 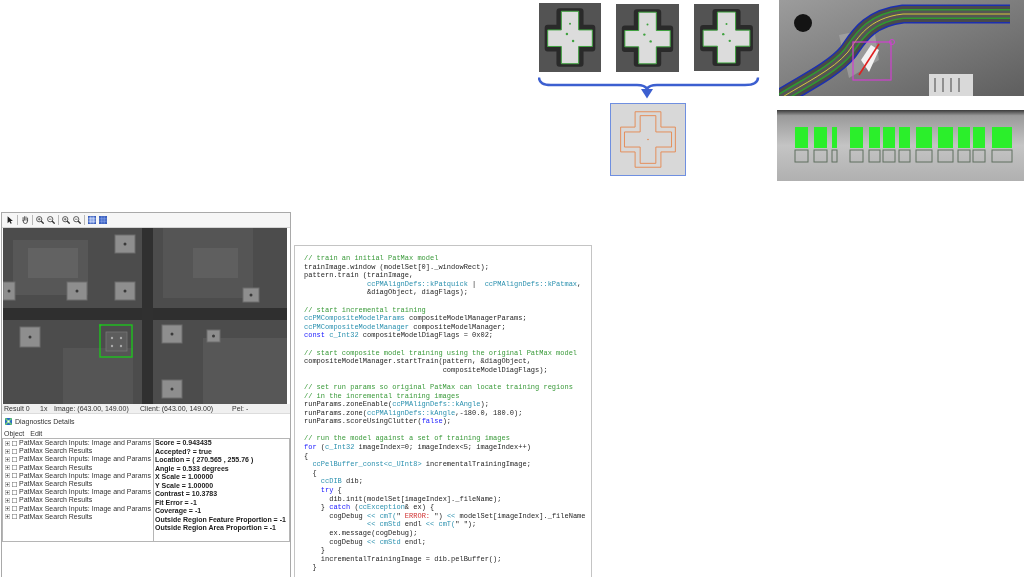 What do you see at coordinates (25, 220) in the screenshot?
I see `hand-icon` at bounding box center [25, 220].